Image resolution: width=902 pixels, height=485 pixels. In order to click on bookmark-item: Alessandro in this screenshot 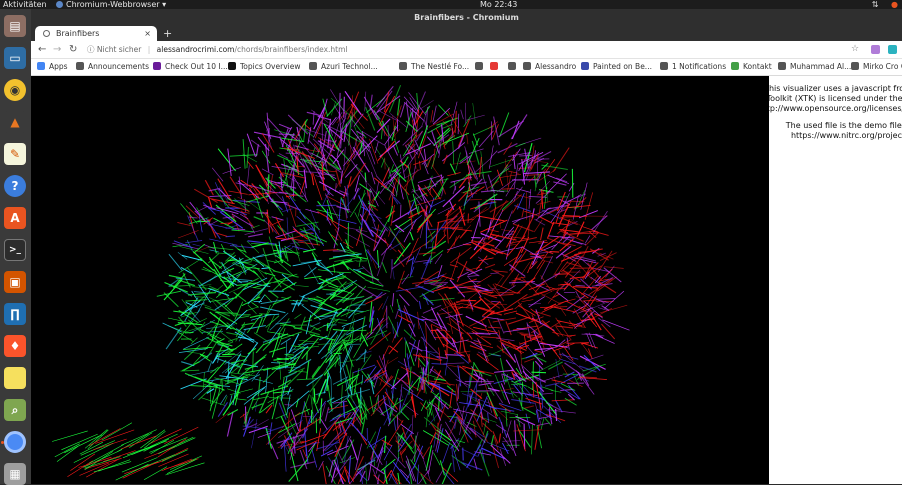, I will do `click(549, 67)`.